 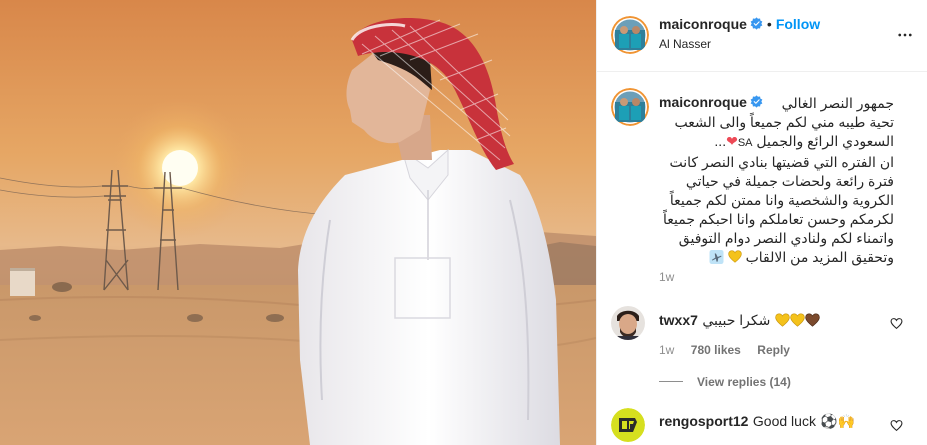 What do you see at coordinates (762, 36) in the screenshot?
I see `post-header: maiconroque • Follow Al Nasser` at bounding box center [762, 36].